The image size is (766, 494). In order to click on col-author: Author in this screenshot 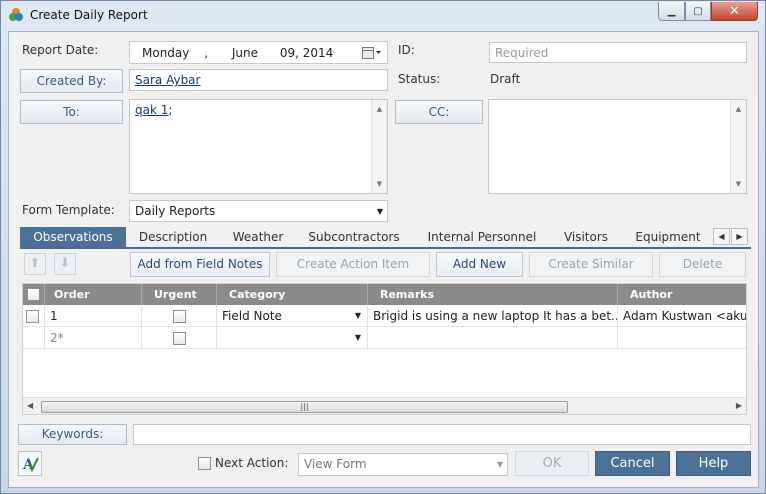, I will do `click(682, 294)`.